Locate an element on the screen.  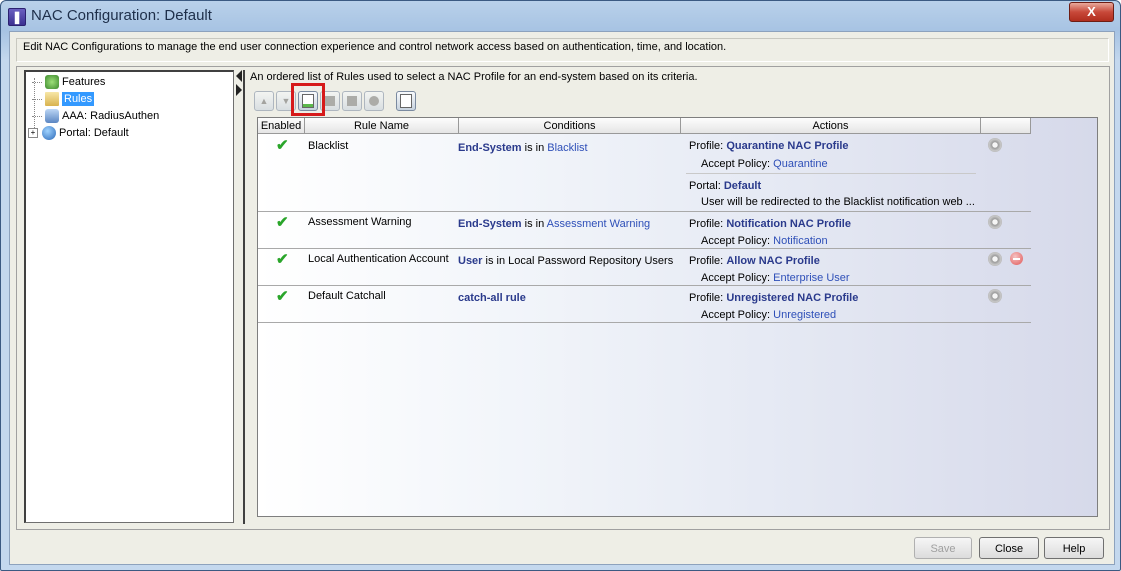
tree-item-portal: + Portal: Default is located at coordinates (78, 133).